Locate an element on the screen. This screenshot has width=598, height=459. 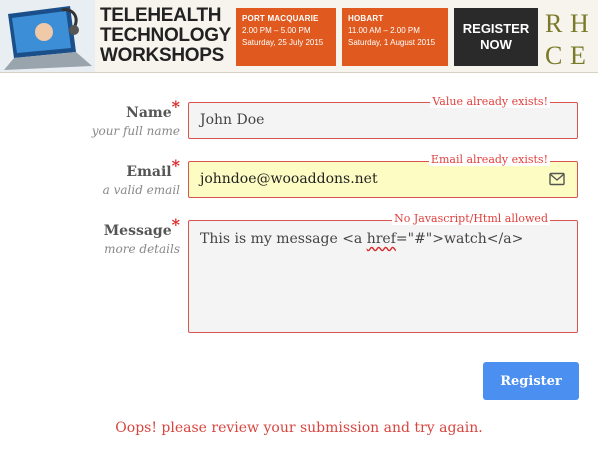
message-text: This is my message <a is located at coordinates (283, 239).